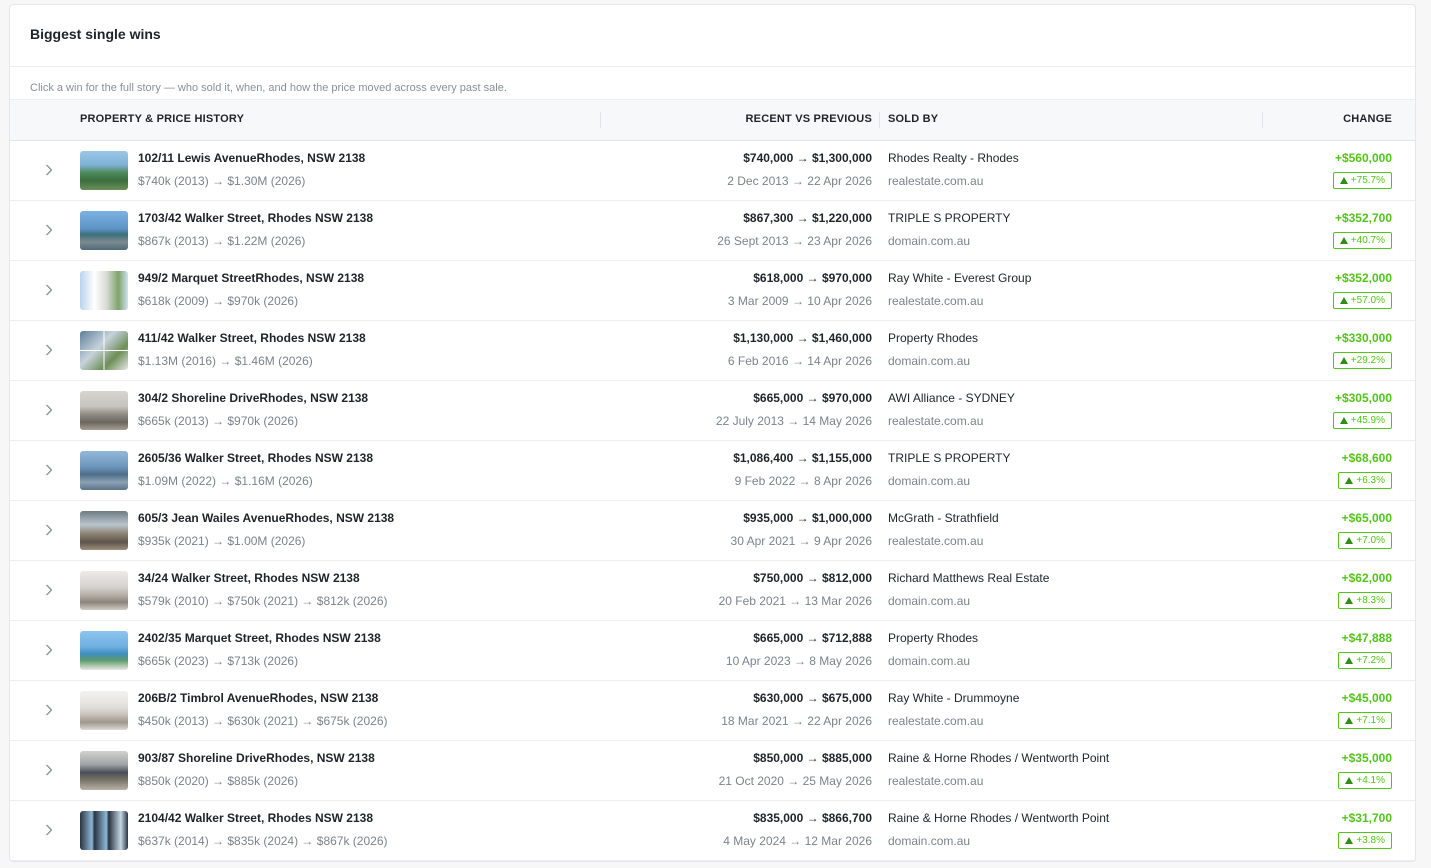 Image resolution: width=1431 pixels, height=868 pixels. I want to click on header-recent: RECENT VS PREVIOUS, so click(741, 119).